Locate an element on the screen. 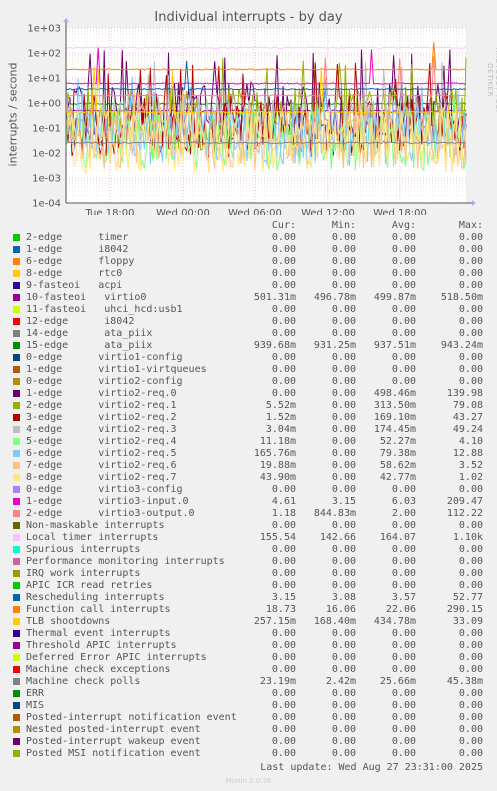 This screenshot has height=791, width=497. y-tick-label: 1e-04 is located at coordinates (46, 204).